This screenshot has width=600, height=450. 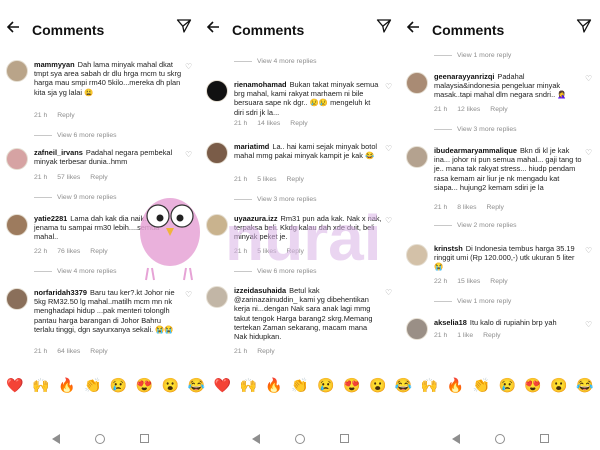 What do you see at coordinates (475, 150) in the screenshot?
I see `username: ibudearmaryammalique` at bounding box center [475, 150].